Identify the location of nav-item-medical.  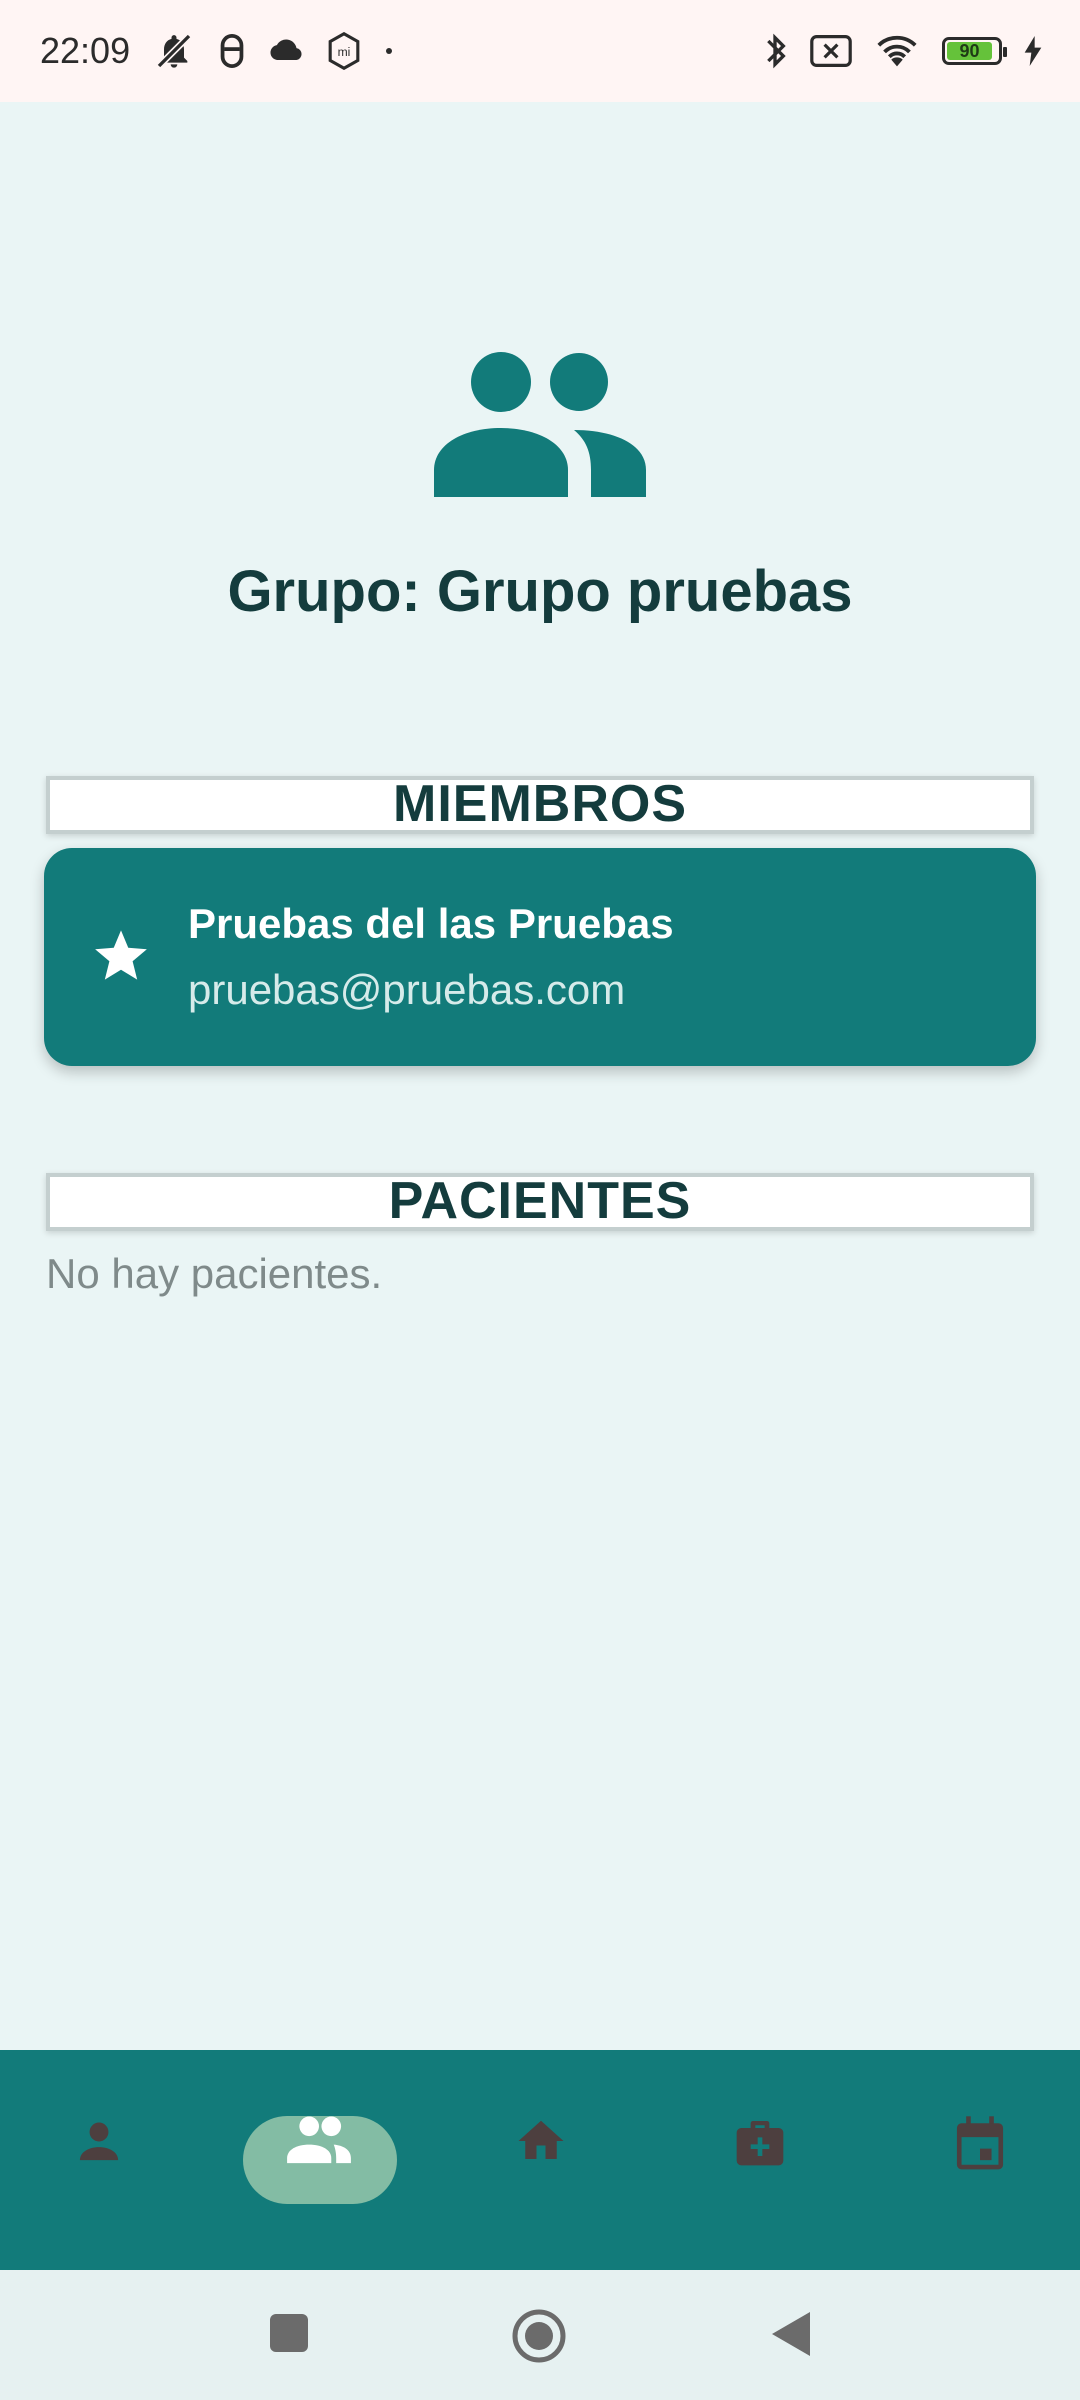
(760, 2144).